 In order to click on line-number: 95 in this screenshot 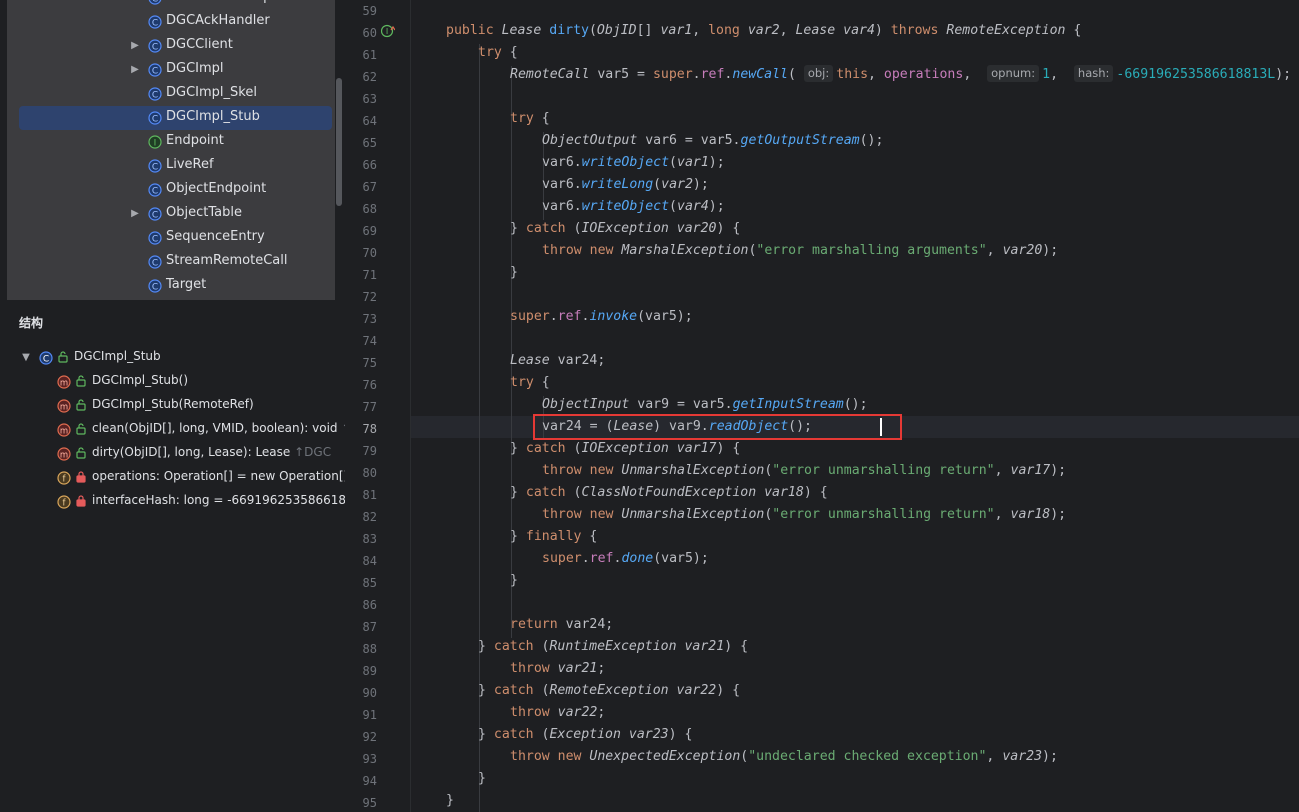, I will do `click(369, 803)`.